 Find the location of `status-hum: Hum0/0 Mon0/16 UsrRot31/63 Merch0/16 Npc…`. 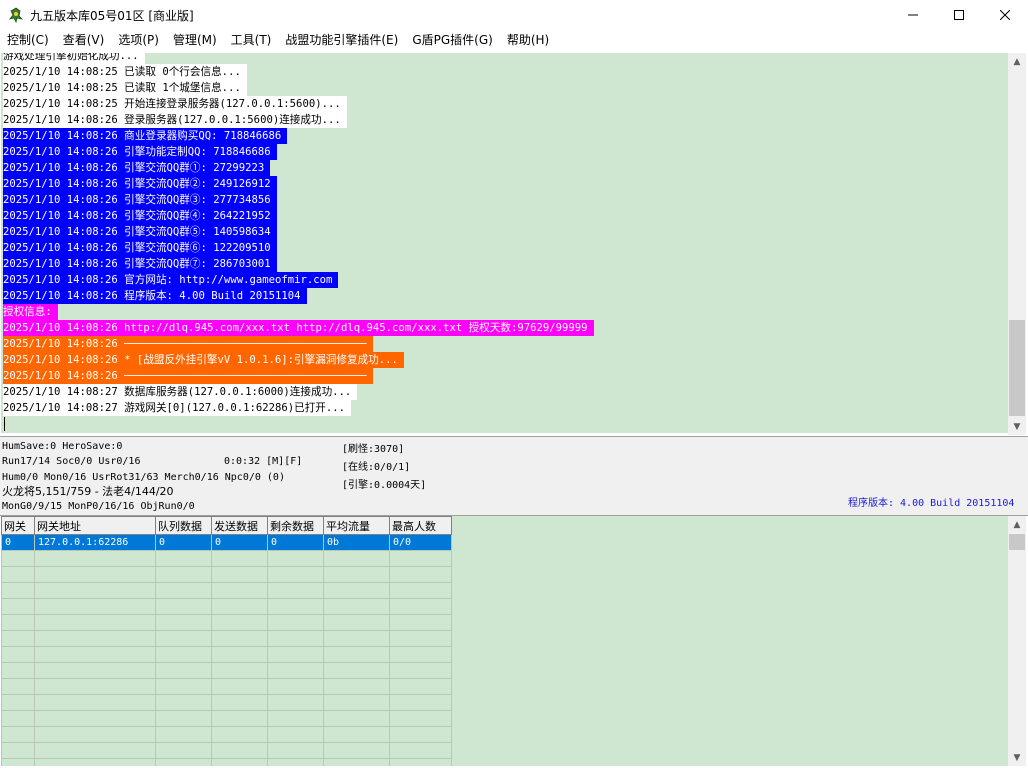

status-hum: Hum0/0 Mon0/16 UsrRot31/63 Merch0/16 Npc… is located at coordinates (143, 477).